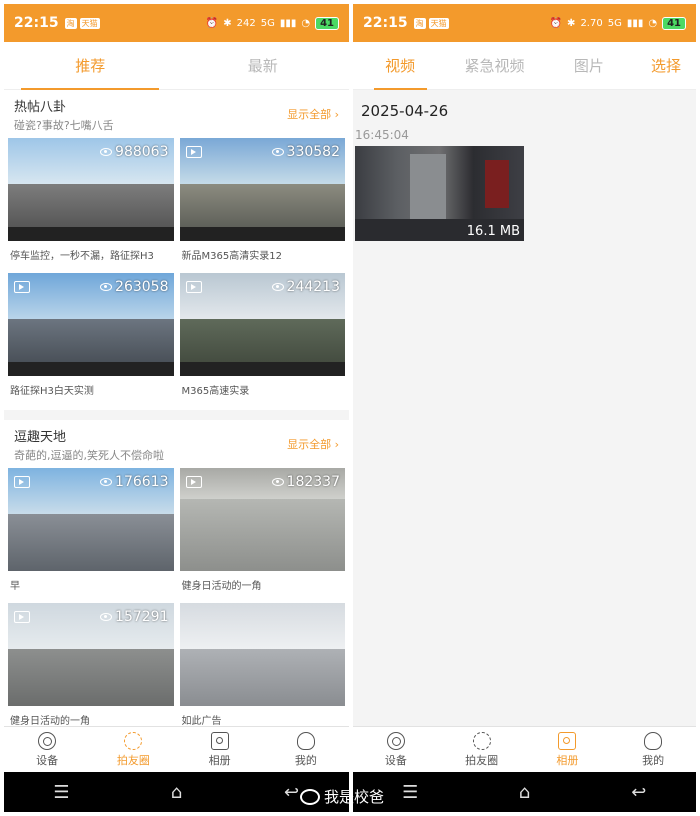  I want to click on video-caption: 健身日活动的一角, so click(221, 586).